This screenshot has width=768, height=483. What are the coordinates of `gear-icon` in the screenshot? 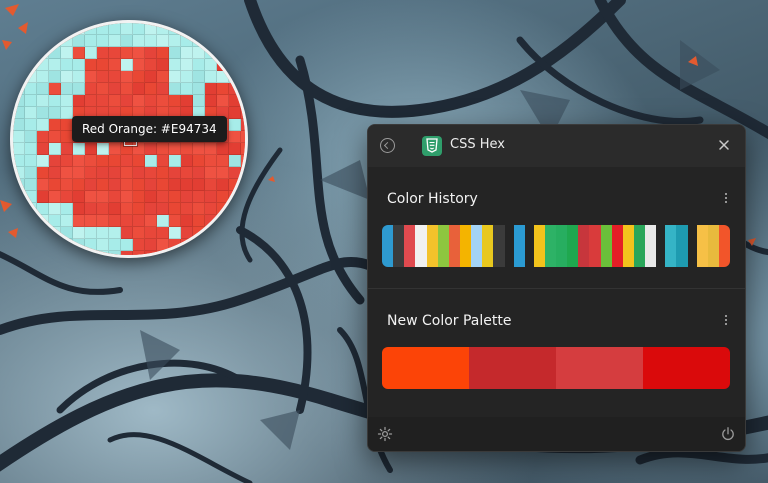 It's located at (385, 434).